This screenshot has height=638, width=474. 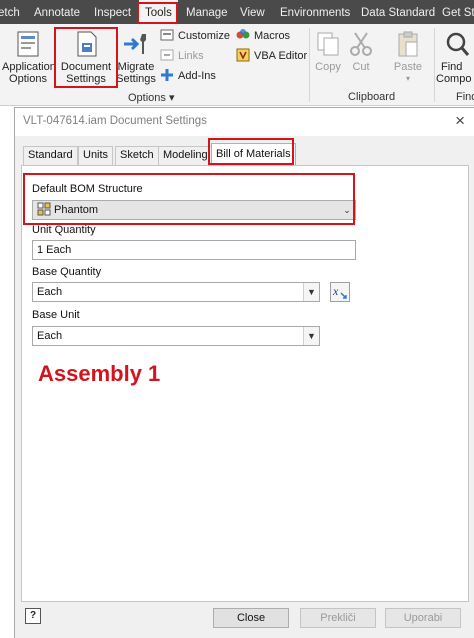 What do you see at coordinates (29, 73) in the screenshot?
I see `application-options-label: Application Options` at bounding box center [29, 73].